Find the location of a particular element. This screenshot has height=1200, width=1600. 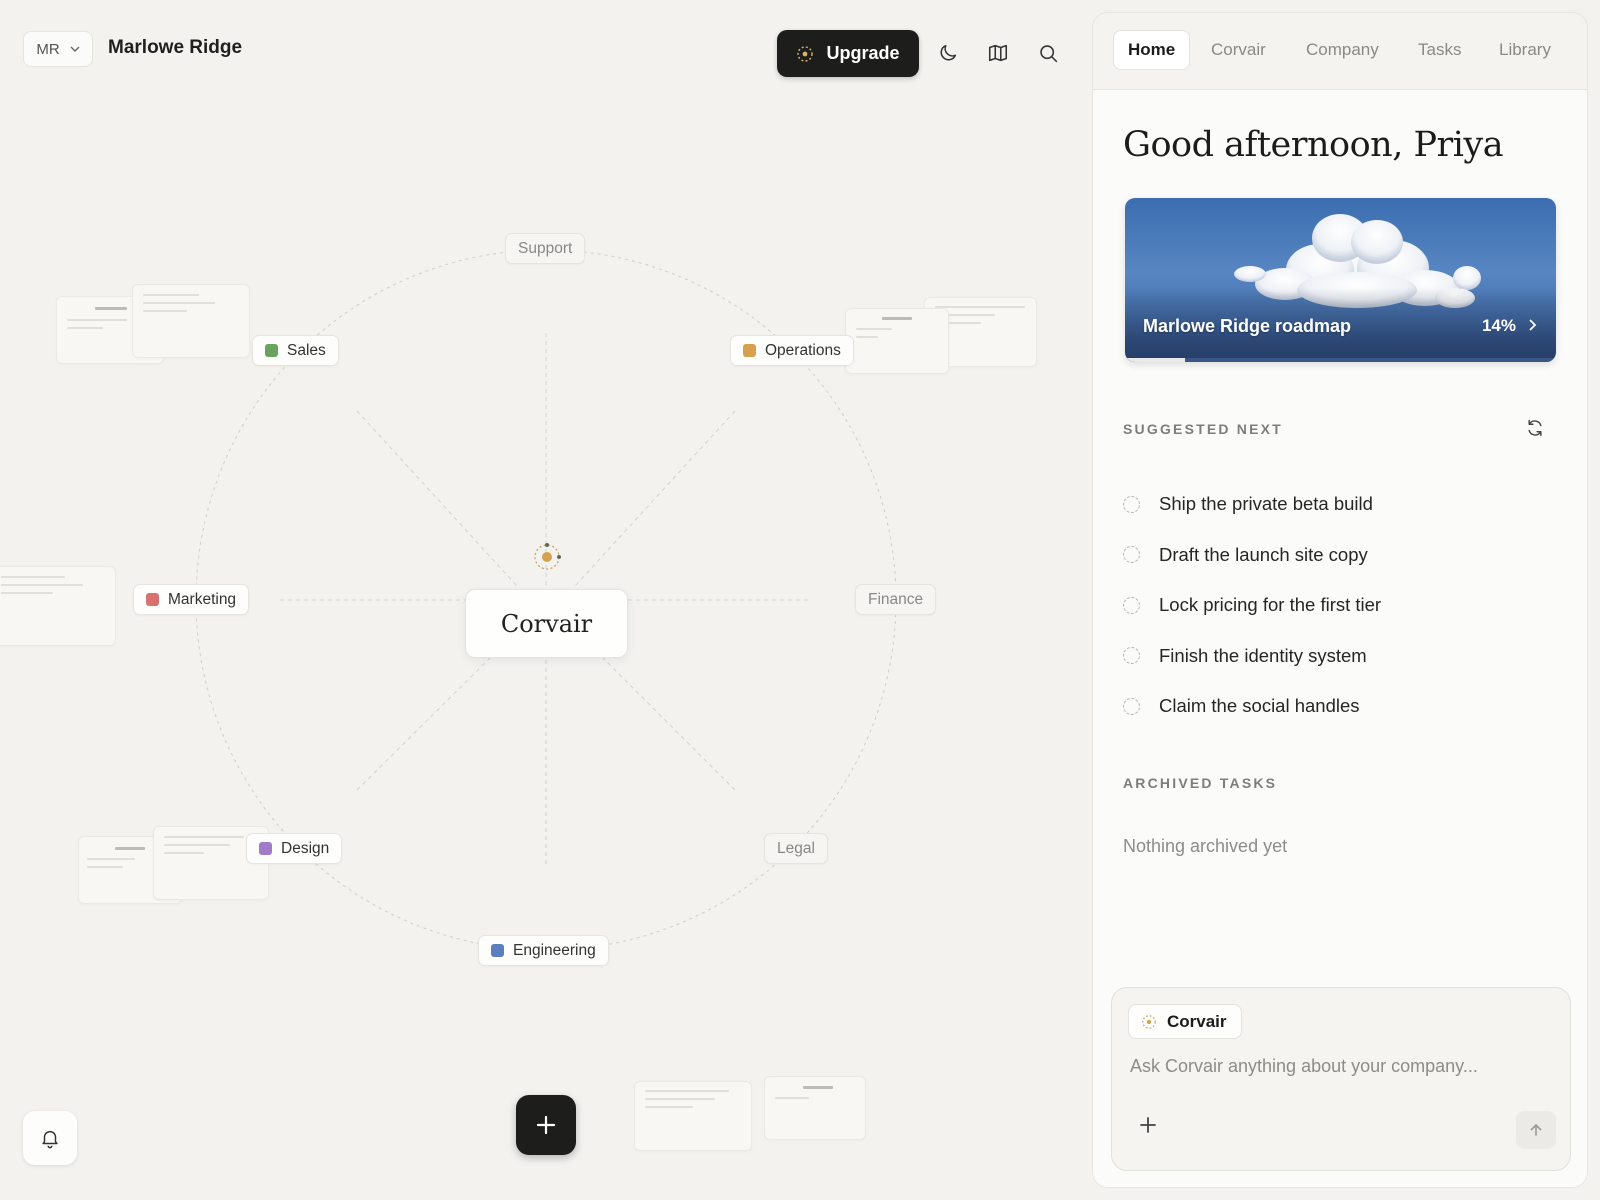

roadmap-card: Marlowe Ridge roadmap 14% is located at coordinates (1340, 280).